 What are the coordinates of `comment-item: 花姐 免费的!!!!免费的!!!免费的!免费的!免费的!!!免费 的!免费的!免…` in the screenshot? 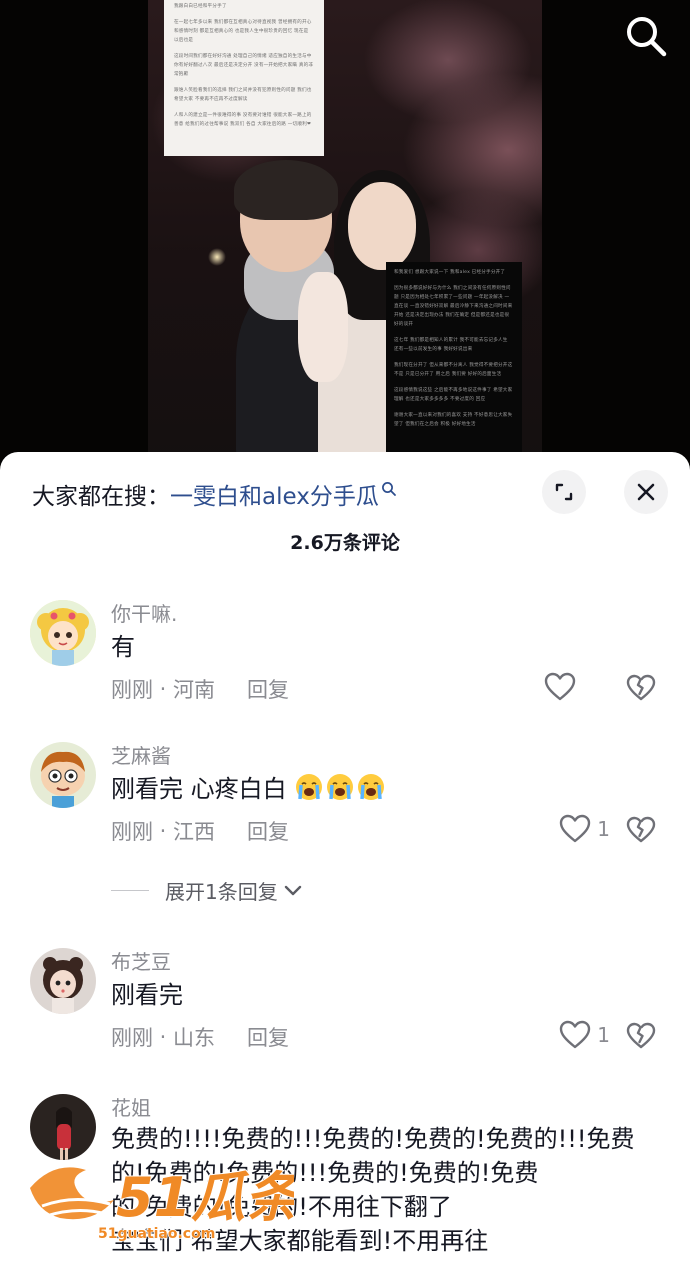 It's located at (345, 1186).